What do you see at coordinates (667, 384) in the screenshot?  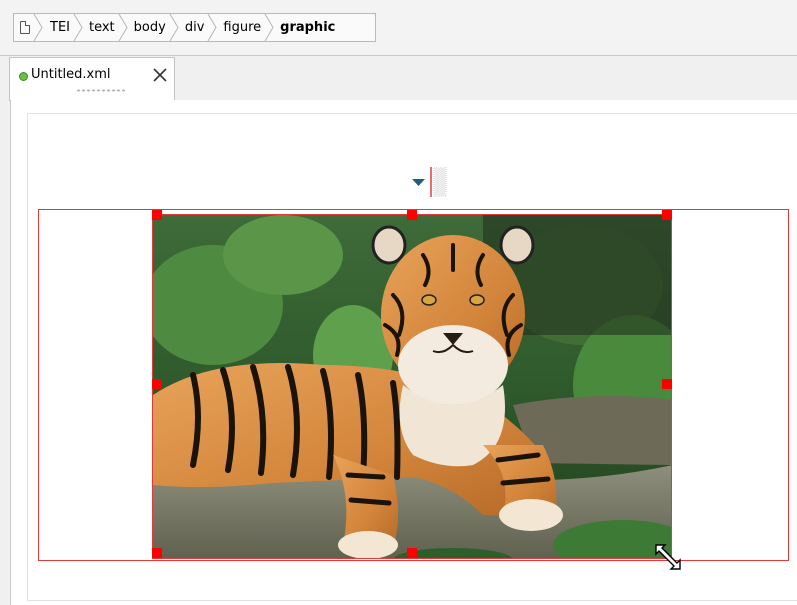 I see `resize-handle-right` at bounding box center [667, 384].